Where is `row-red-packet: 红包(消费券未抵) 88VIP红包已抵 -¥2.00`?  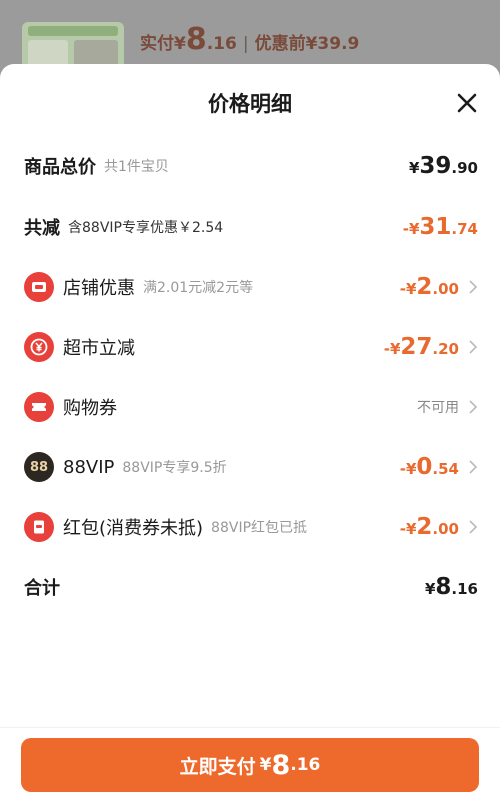
row-red-packet: 红包(消费券未抵) 88VIP红包已抵 -¥2.00 is located at coordinates (250, 527).